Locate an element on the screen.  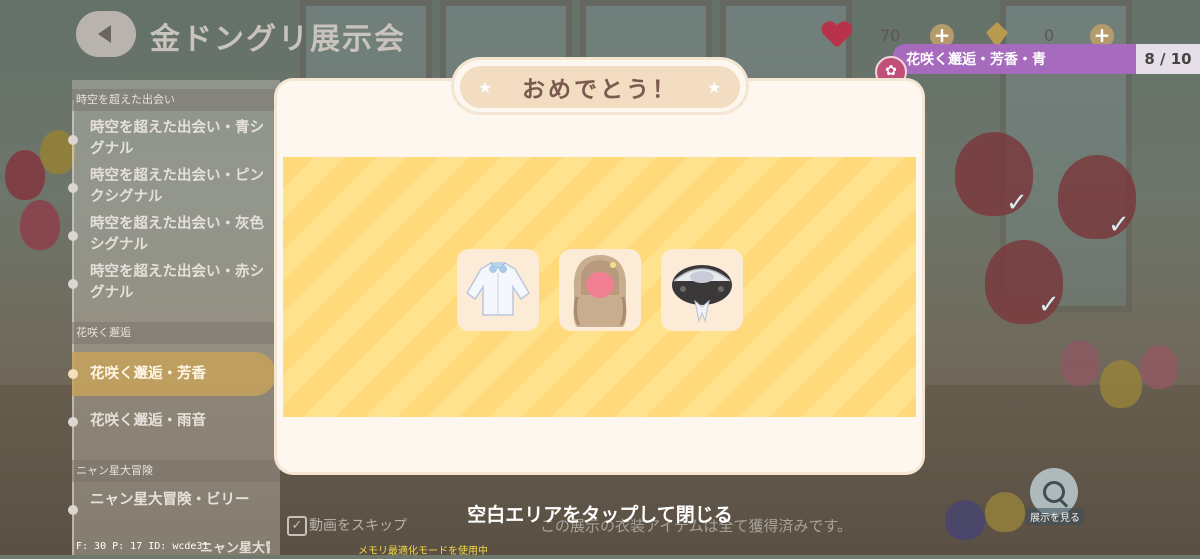
headwear-icon is located at coordinates (702, 294).